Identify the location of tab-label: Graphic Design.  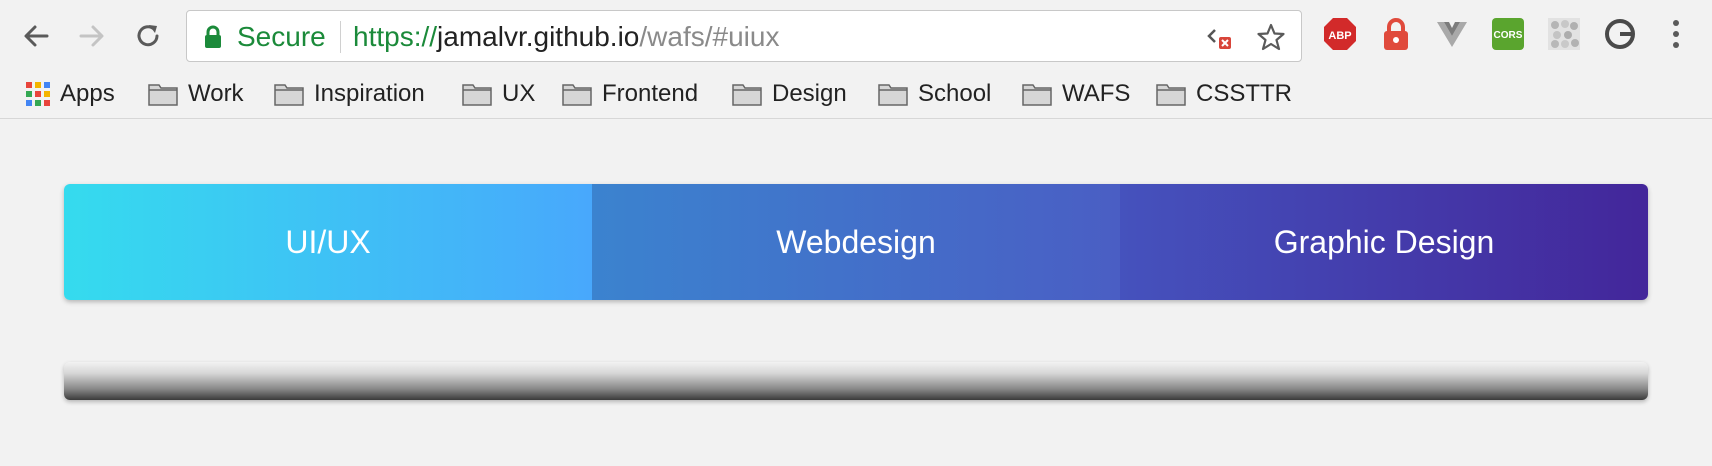
(1384, 241).